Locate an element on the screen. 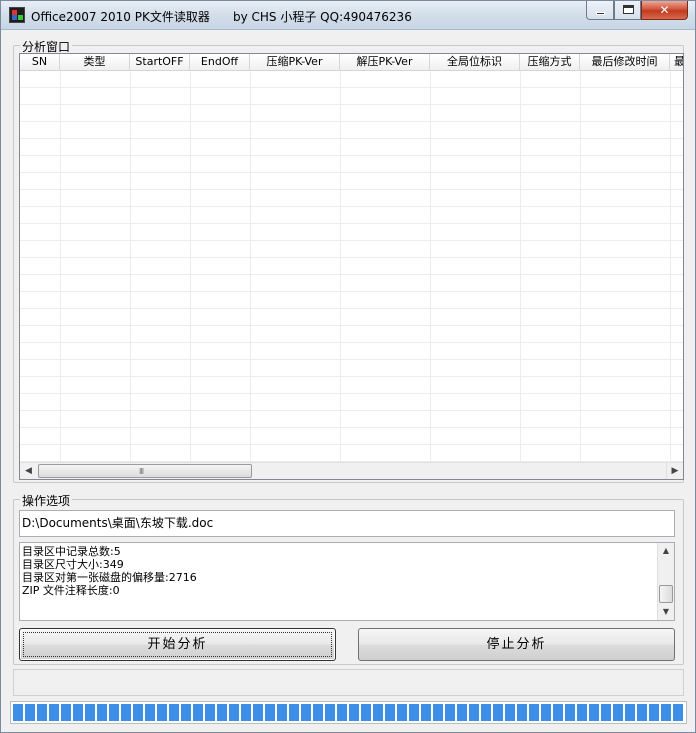 This screenshot has height=733, width=696. maximize-icon is located at coordinates (628, 9).